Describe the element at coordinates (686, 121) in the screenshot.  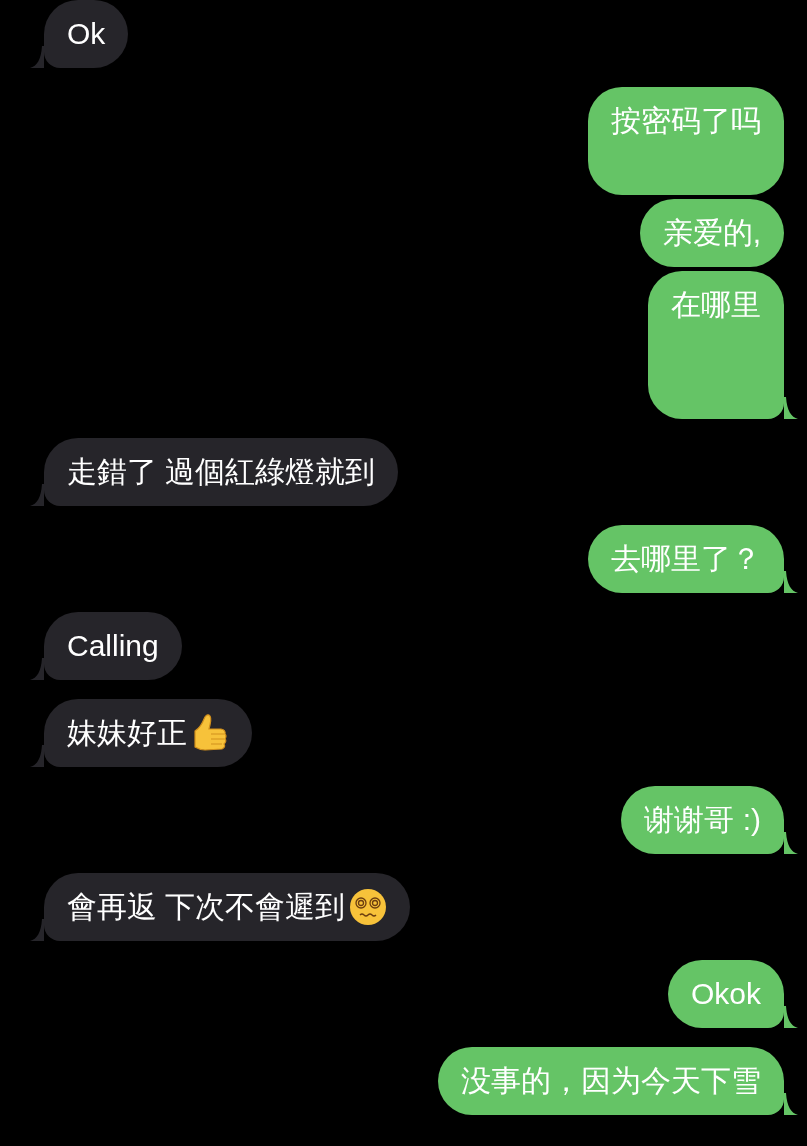
I see `message-text: 按密码了吗` at that location.